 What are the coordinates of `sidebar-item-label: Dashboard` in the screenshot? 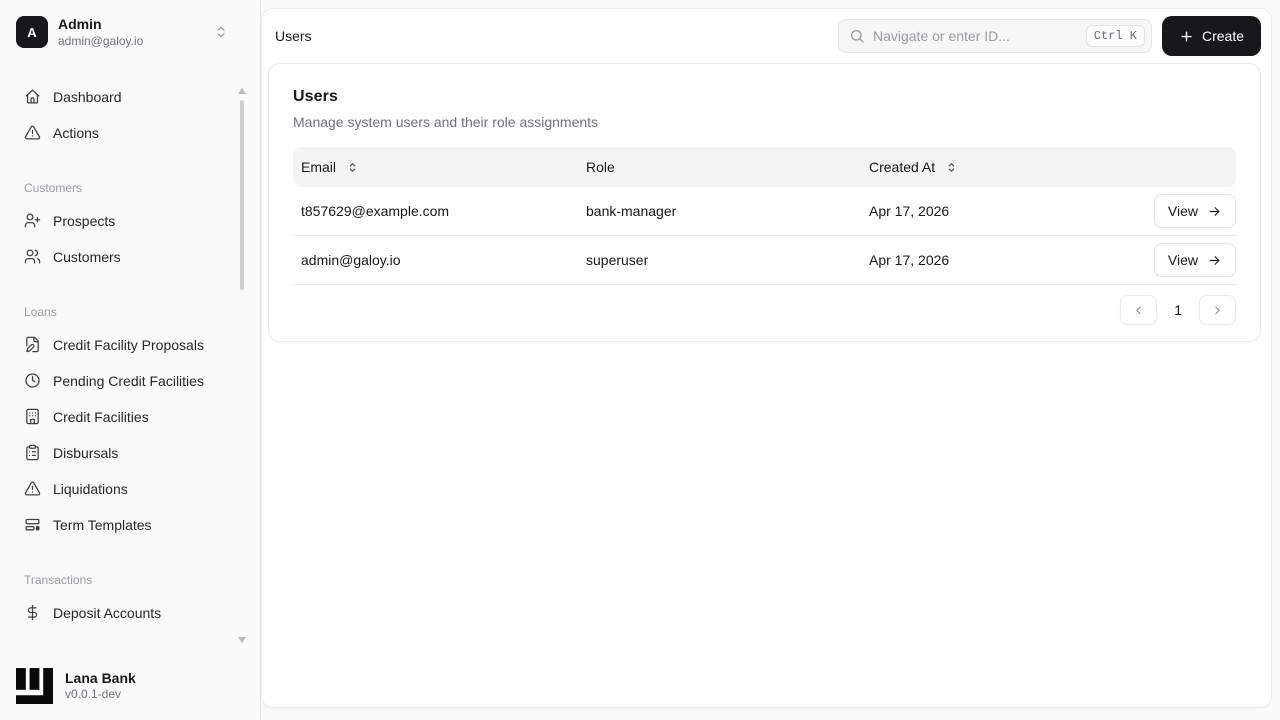 It's located at (87, 96).